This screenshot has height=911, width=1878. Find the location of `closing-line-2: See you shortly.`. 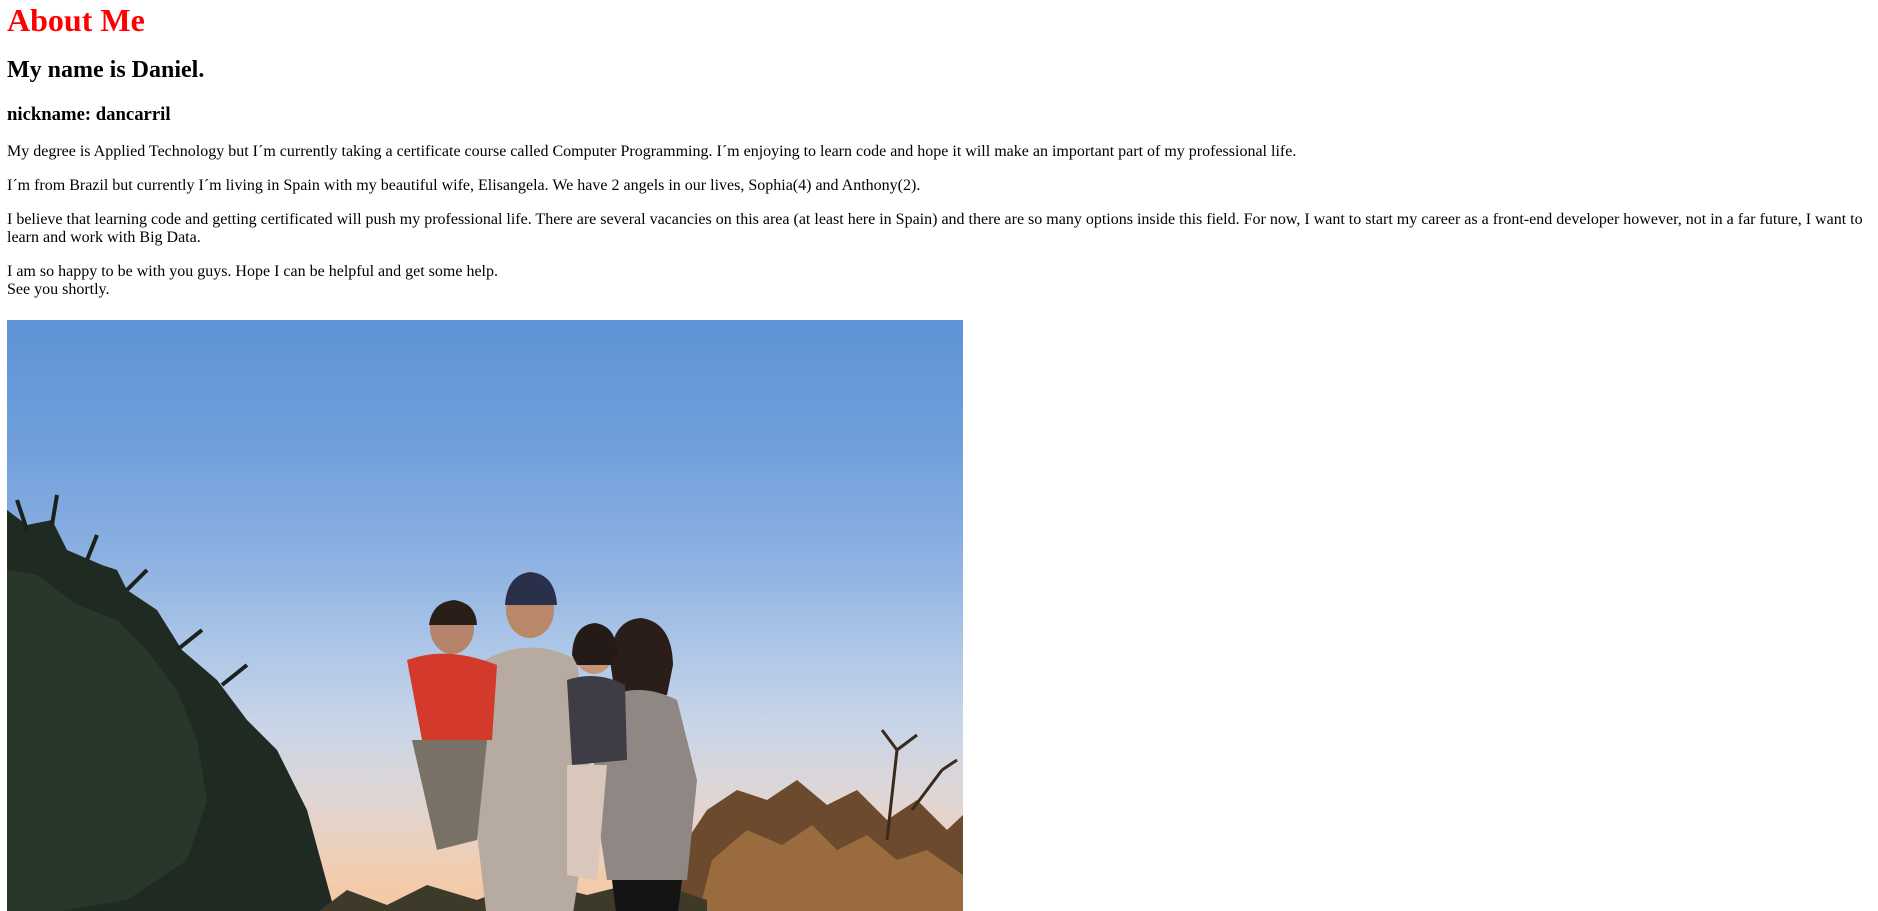

closing-line-2: See you shortly. is located at coordinates (58, 289).